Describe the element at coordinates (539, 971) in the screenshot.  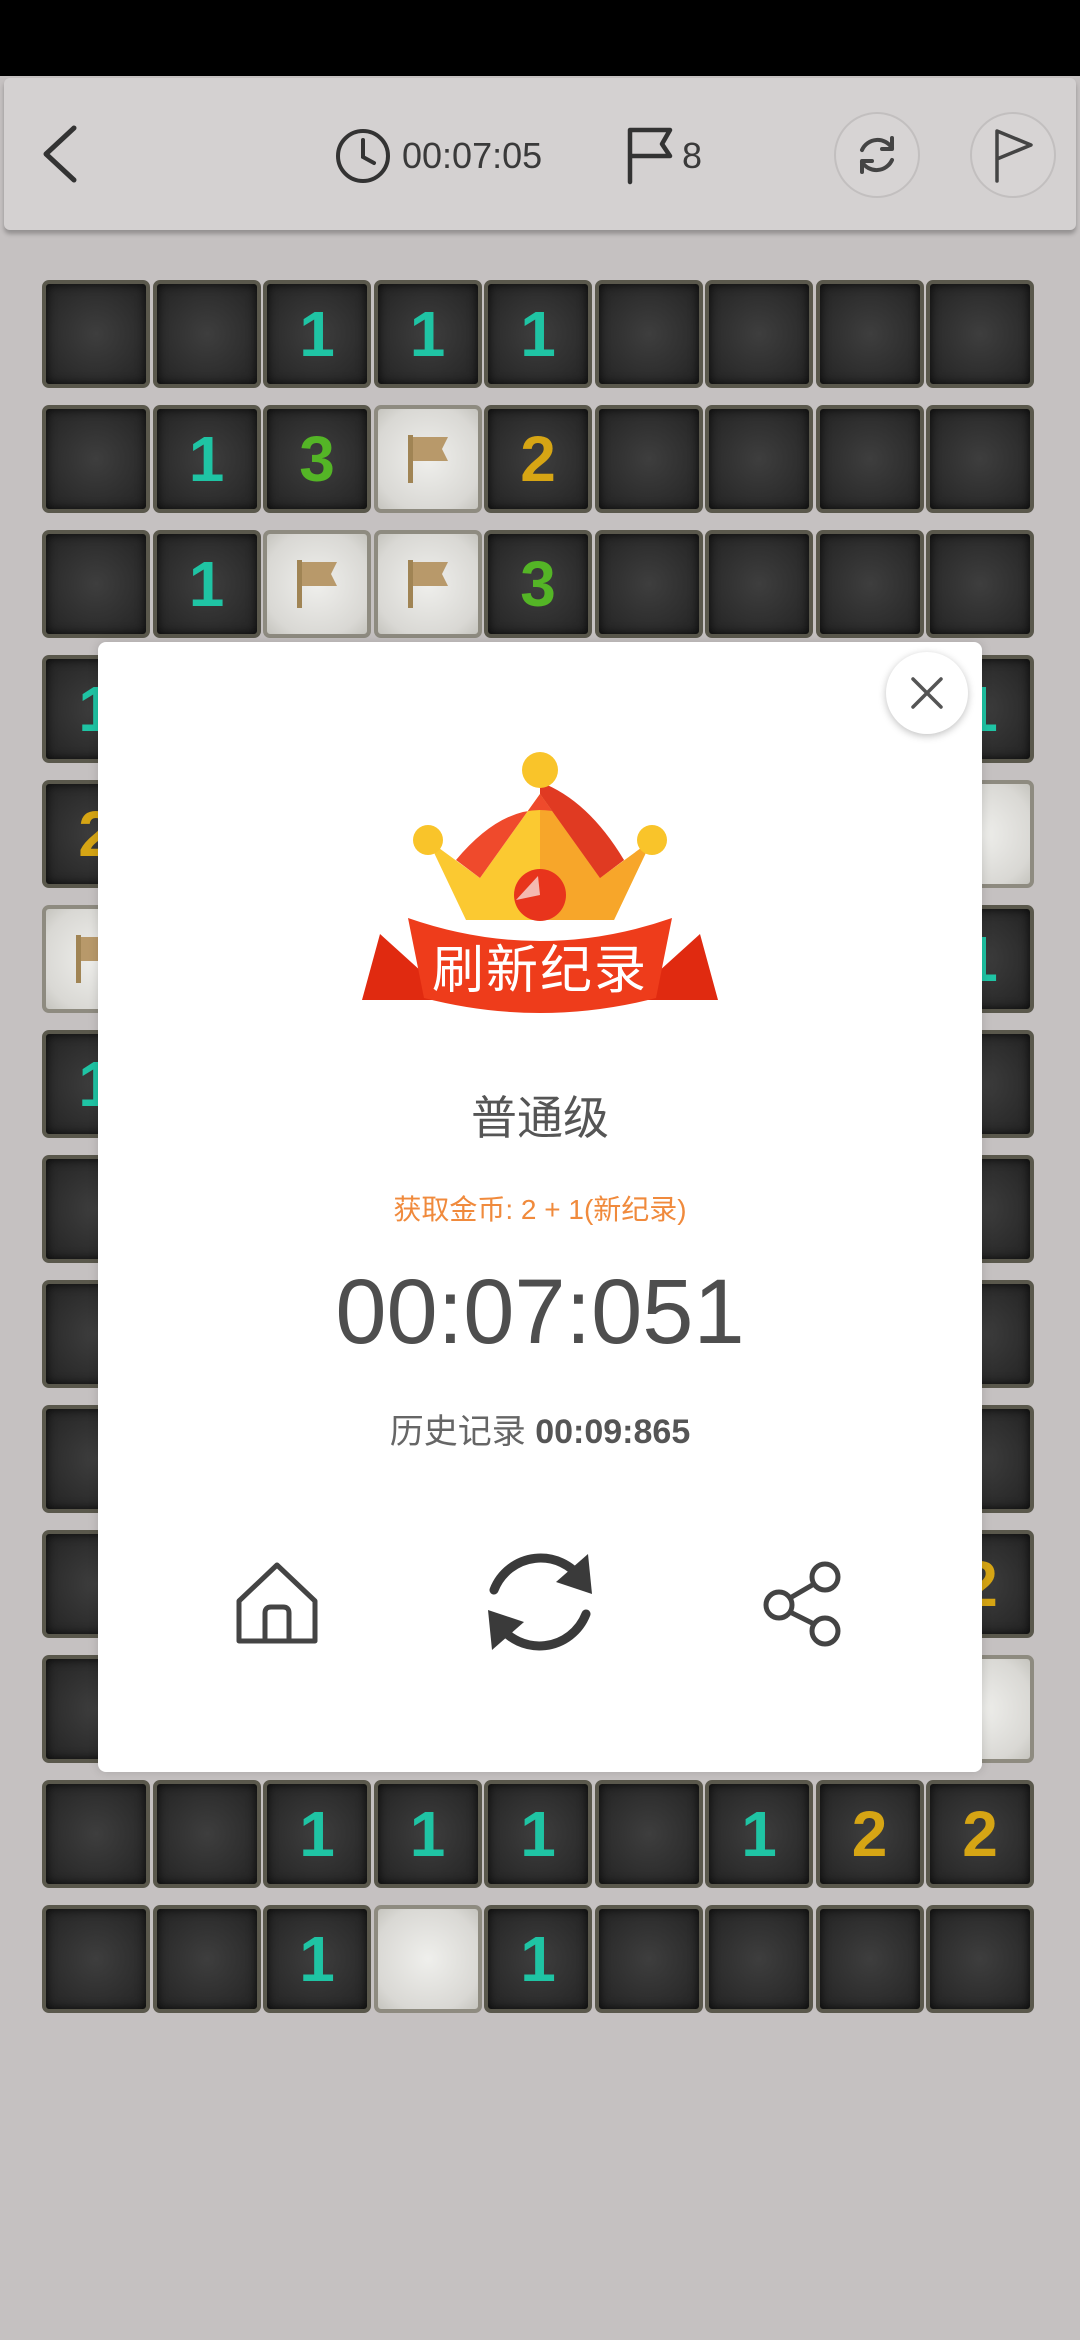
I see `badge-label: 刷新纪录` at that location.